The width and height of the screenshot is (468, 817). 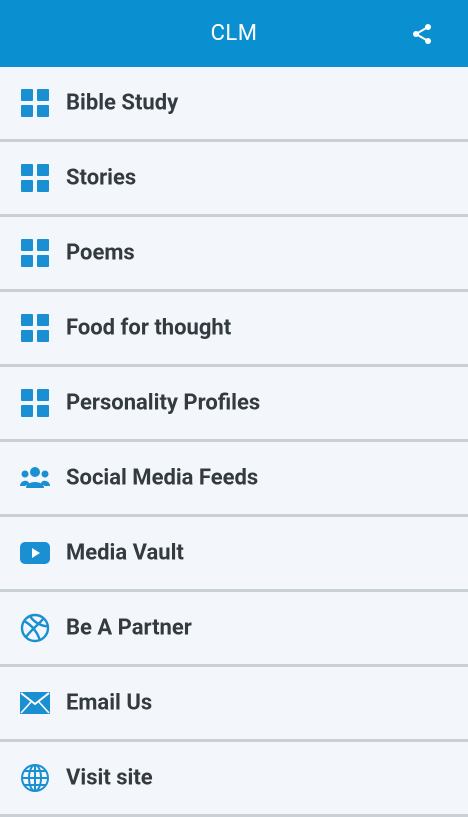 I want to click on menu-item-label: Social Media Feeds, so click(x=162, y=478).